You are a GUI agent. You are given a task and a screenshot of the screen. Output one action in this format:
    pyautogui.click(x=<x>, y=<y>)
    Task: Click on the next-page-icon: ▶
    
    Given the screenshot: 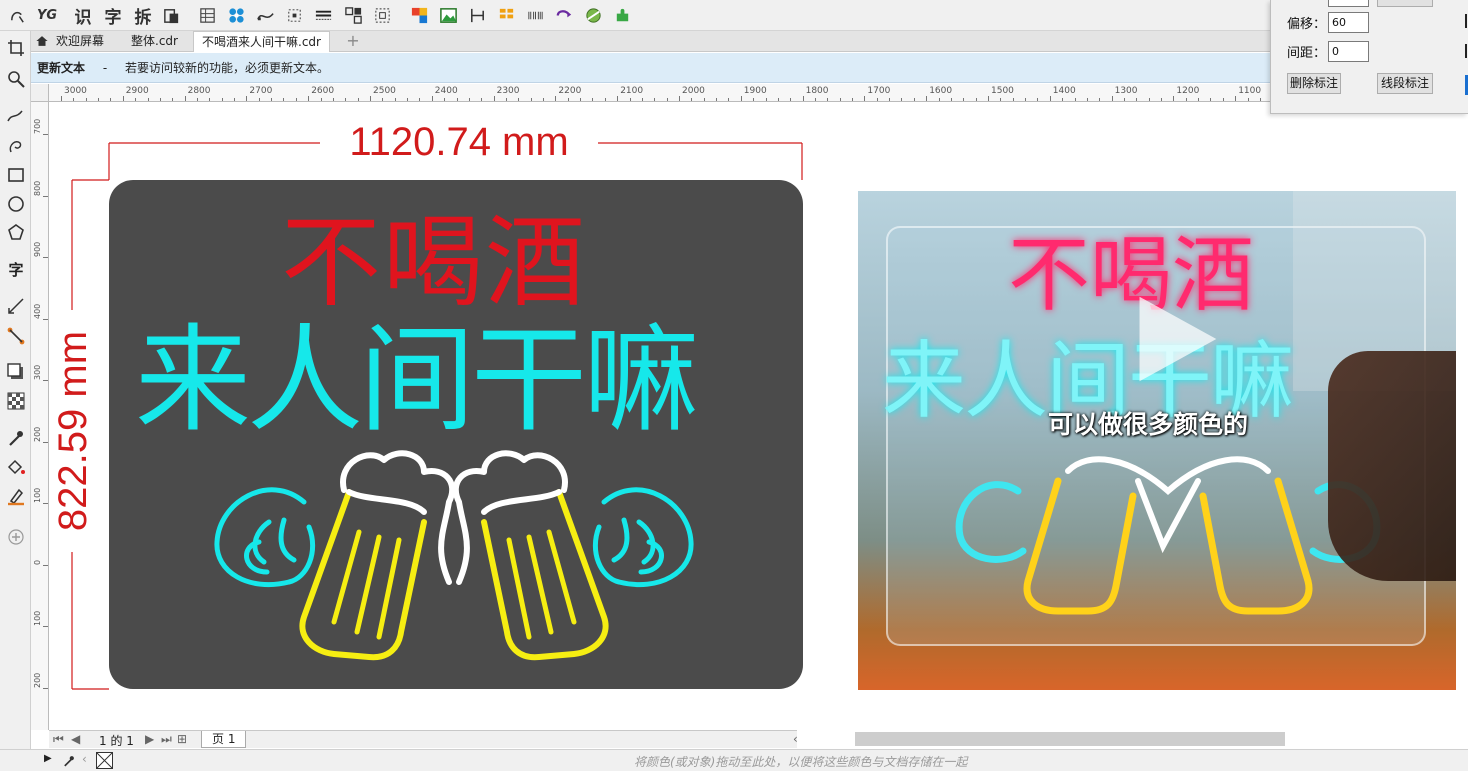 What is the action you would take?
    pyautogui.click(x=149, y=739)
    